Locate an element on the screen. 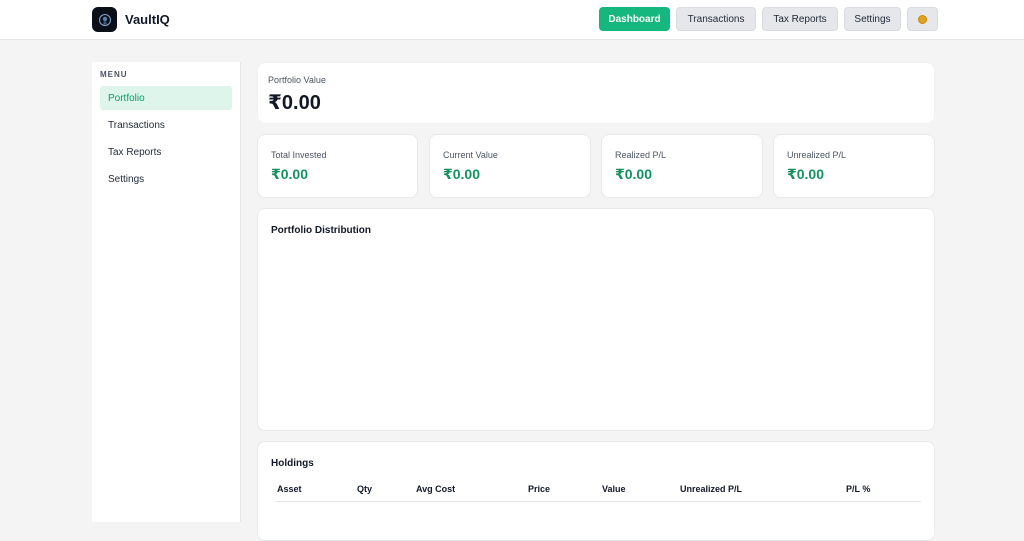 The height and width of the screenshot is (541, 1024). brand: VaultIQ is located at coordinates (131, 19).